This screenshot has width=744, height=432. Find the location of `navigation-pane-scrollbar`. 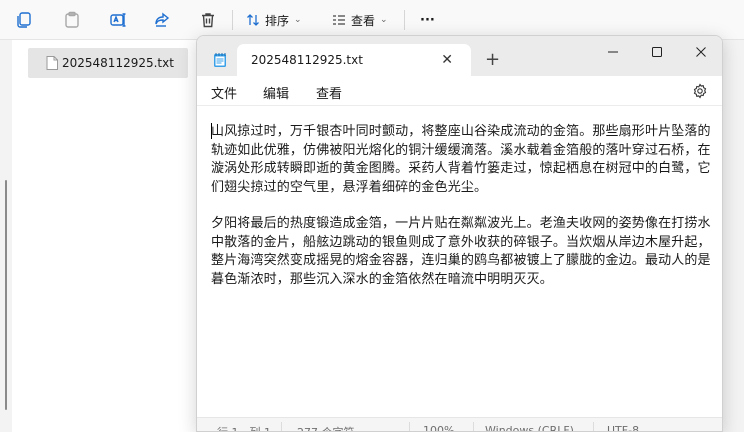

navigation-pane-scrollbar is located at coordinates (6, 236).